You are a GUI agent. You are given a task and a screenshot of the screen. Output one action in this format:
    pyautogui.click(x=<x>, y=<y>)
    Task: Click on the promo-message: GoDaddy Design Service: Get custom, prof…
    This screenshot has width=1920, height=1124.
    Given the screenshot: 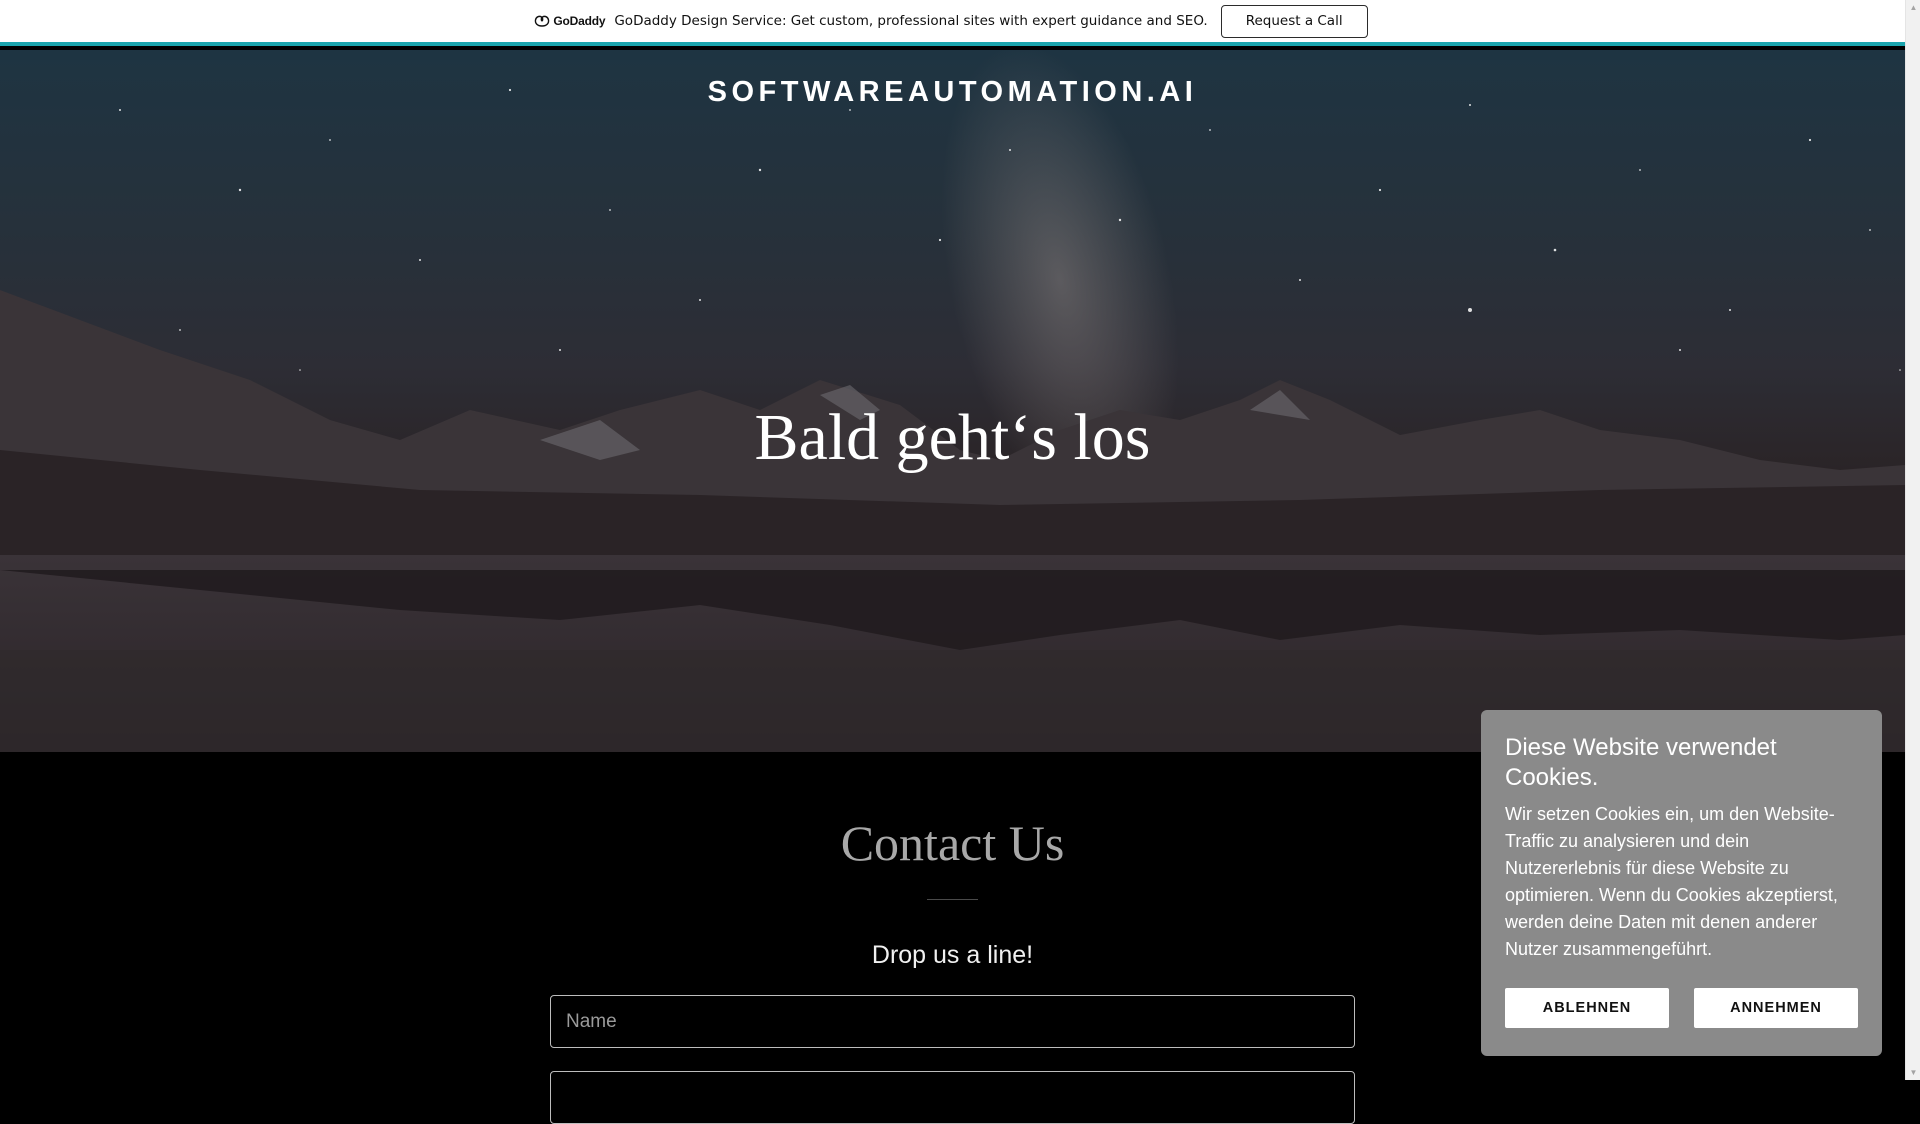 What is the action you would take?
    pyautogui.click(x=911, y=21)
    